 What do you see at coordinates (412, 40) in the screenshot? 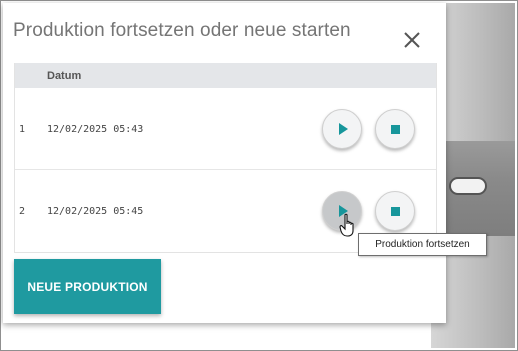
I see `close-icon` at bounding box center [412, 40].